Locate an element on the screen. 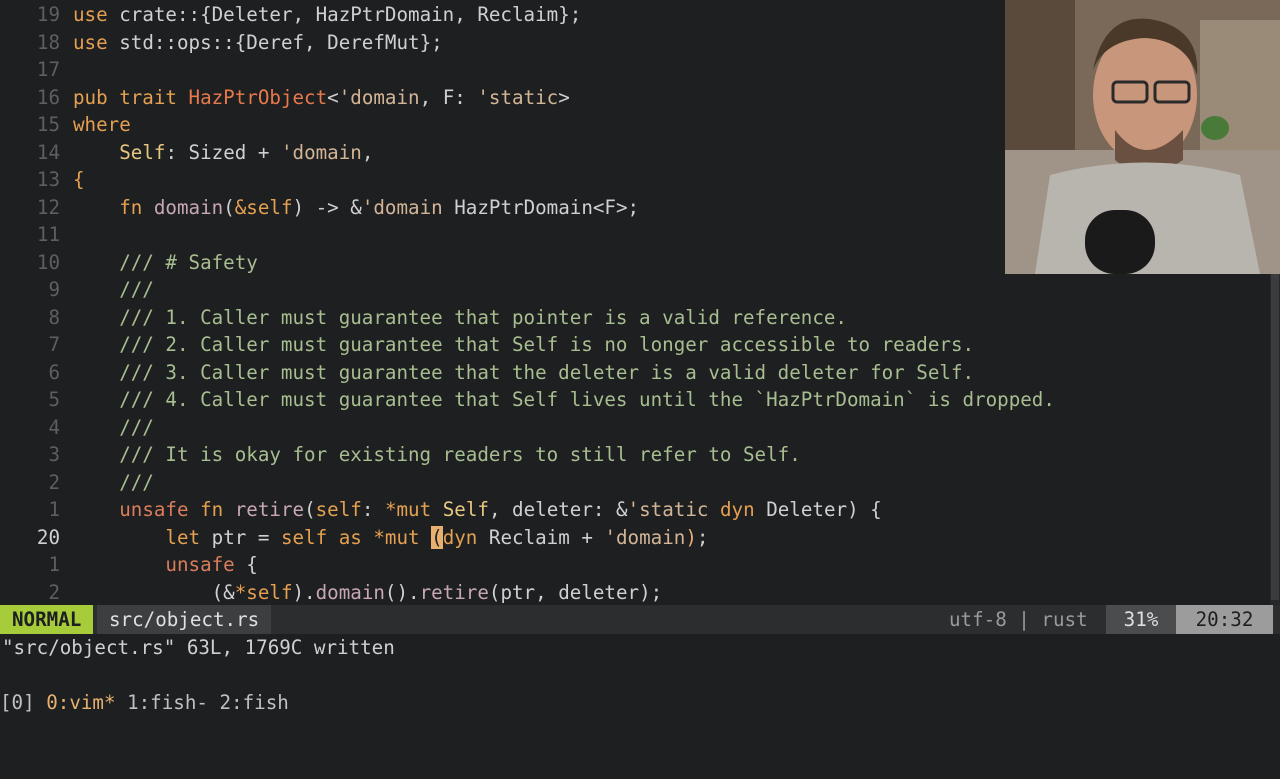  command-line-message: "src/object.rs" 63L, 1769C written is located at coordinates (198, 647).